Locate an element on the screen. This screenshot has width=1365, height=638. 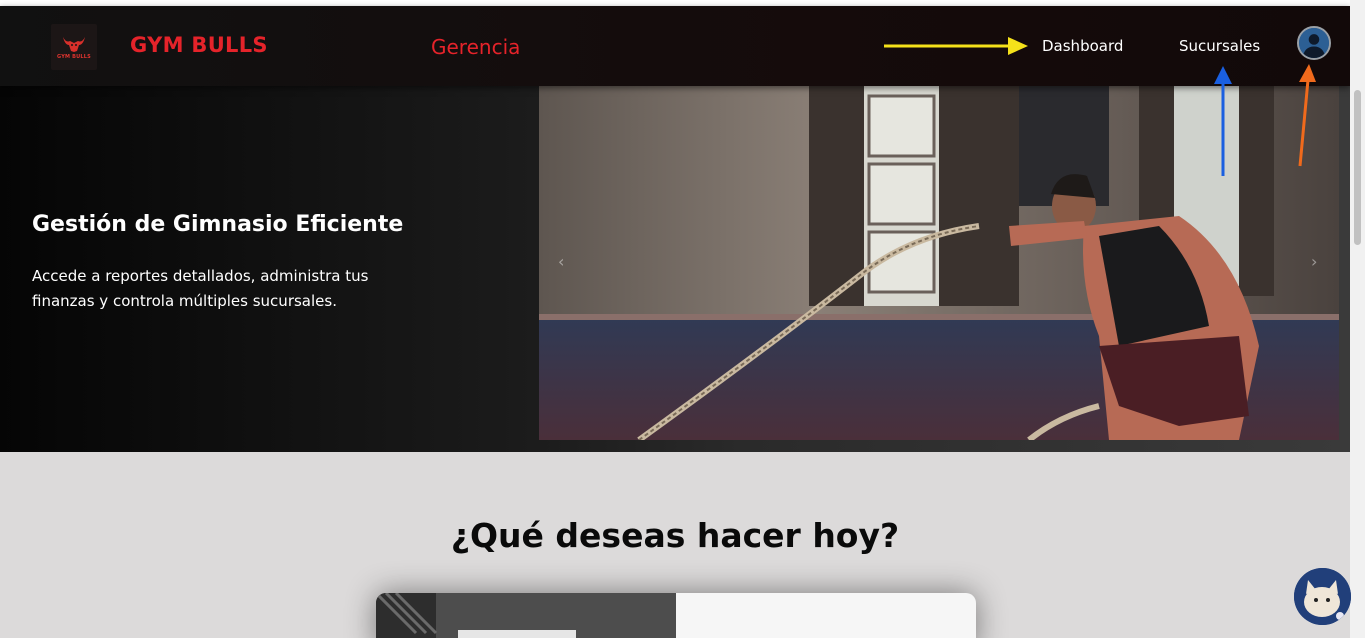
user-avatar-button is located at coordinates (1314, 43).